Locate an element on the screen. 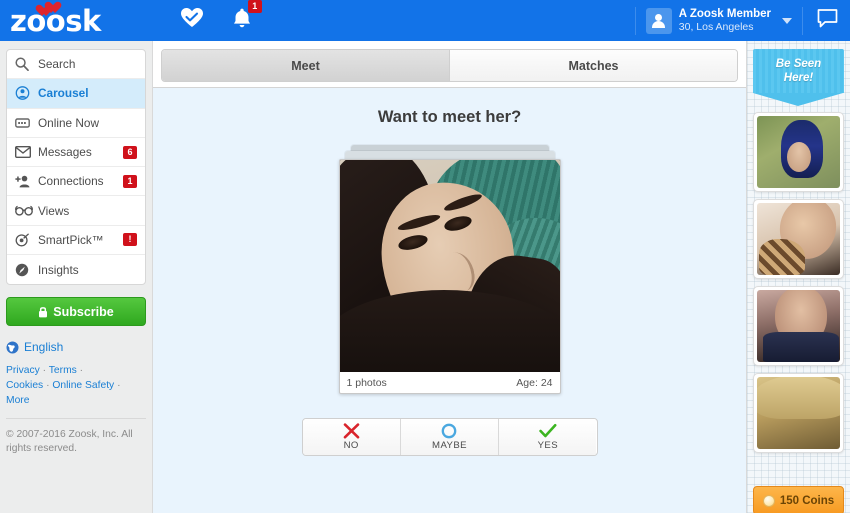 Image resolution: width=850 pixels, height=513 pixels. sidebar-label: Connections is located at coordinates (71, 181).